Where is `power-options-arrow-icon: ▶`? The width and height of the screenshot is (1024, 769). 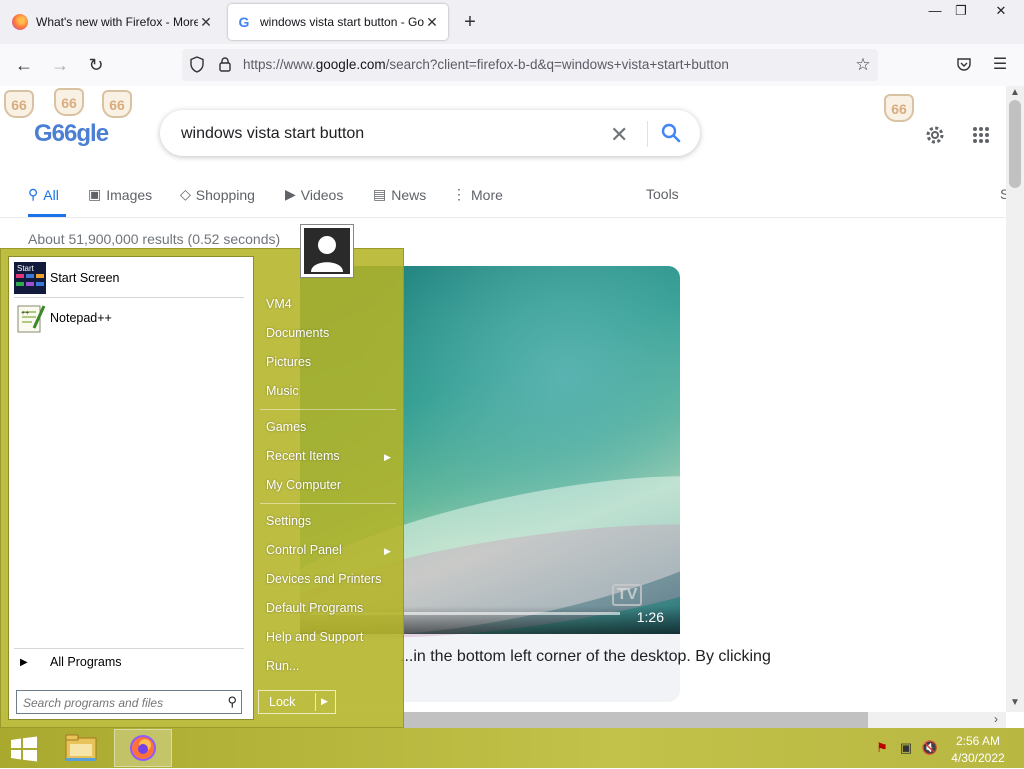
power-options-arrow-icon: ▶ is located at coordinates (324, 701).